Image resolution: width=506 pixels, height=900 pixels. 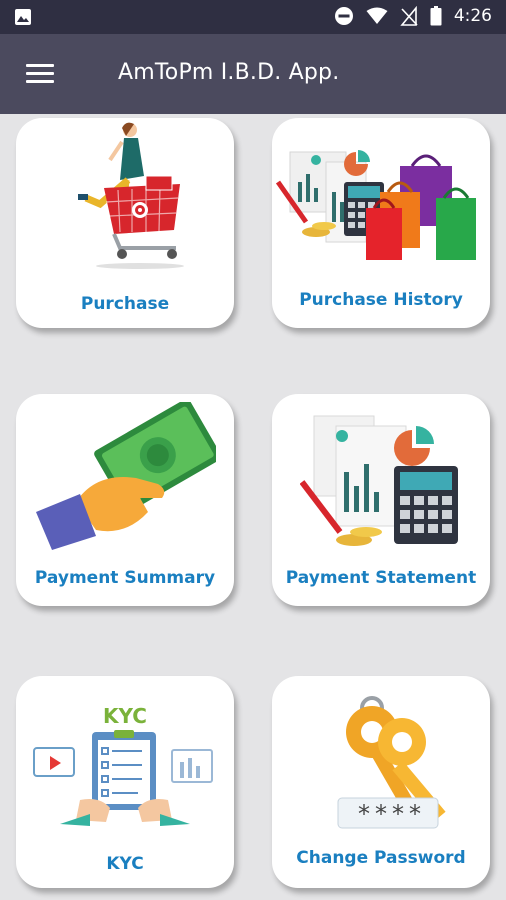 I want to click on kyc-card: KYC KYC, so click(x=125, y=782).